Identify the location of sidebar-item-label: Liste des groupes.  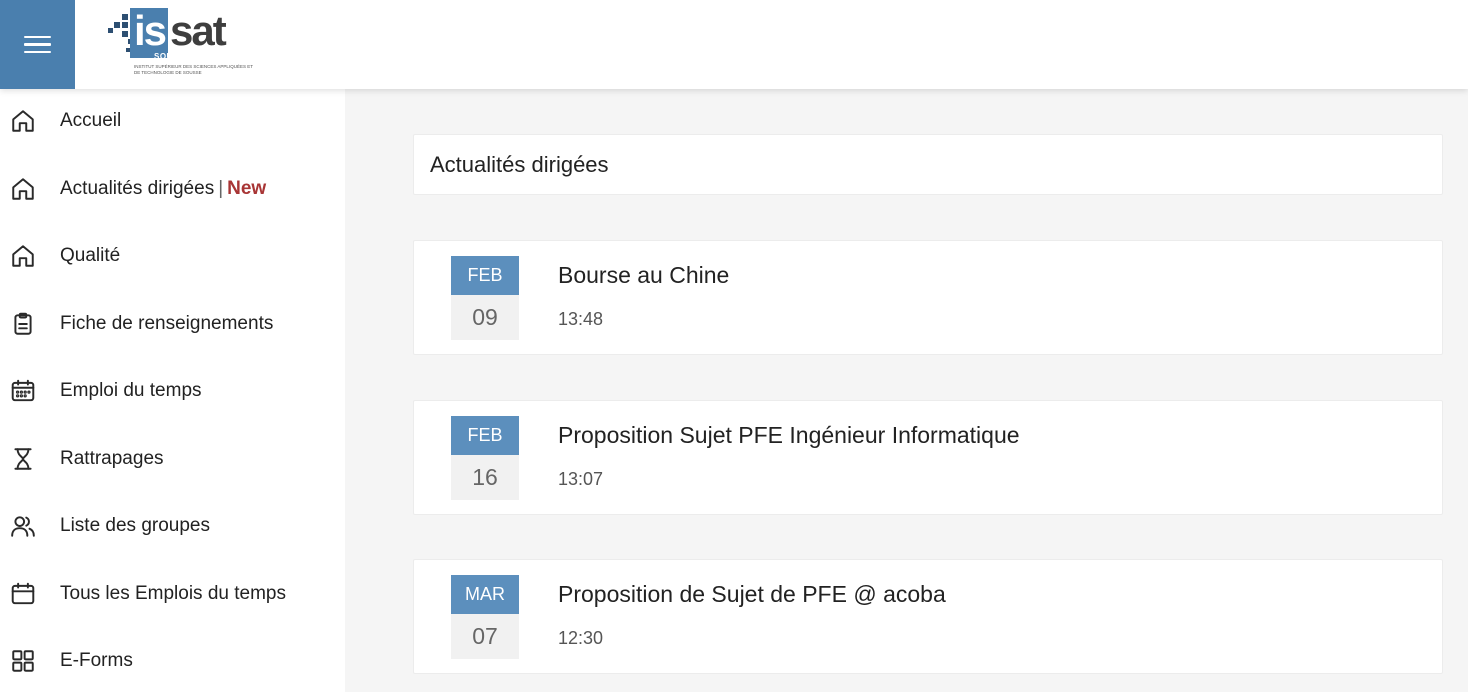
(135, 525).